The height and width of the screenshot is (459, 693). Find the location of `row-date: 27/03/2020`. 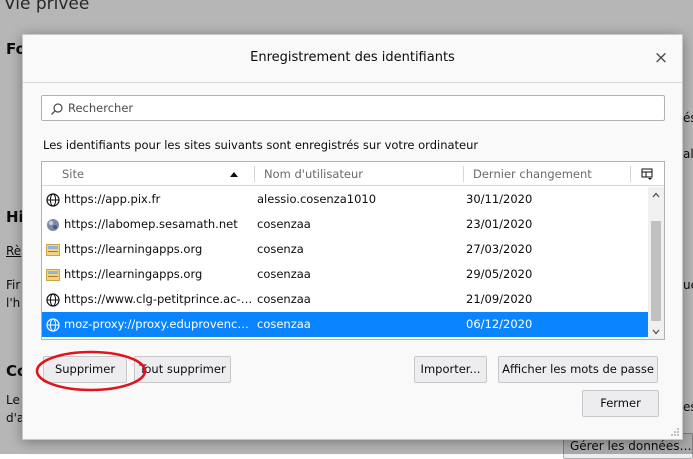

row-date: 27/03/2020 is located at coordinates (499, 249).